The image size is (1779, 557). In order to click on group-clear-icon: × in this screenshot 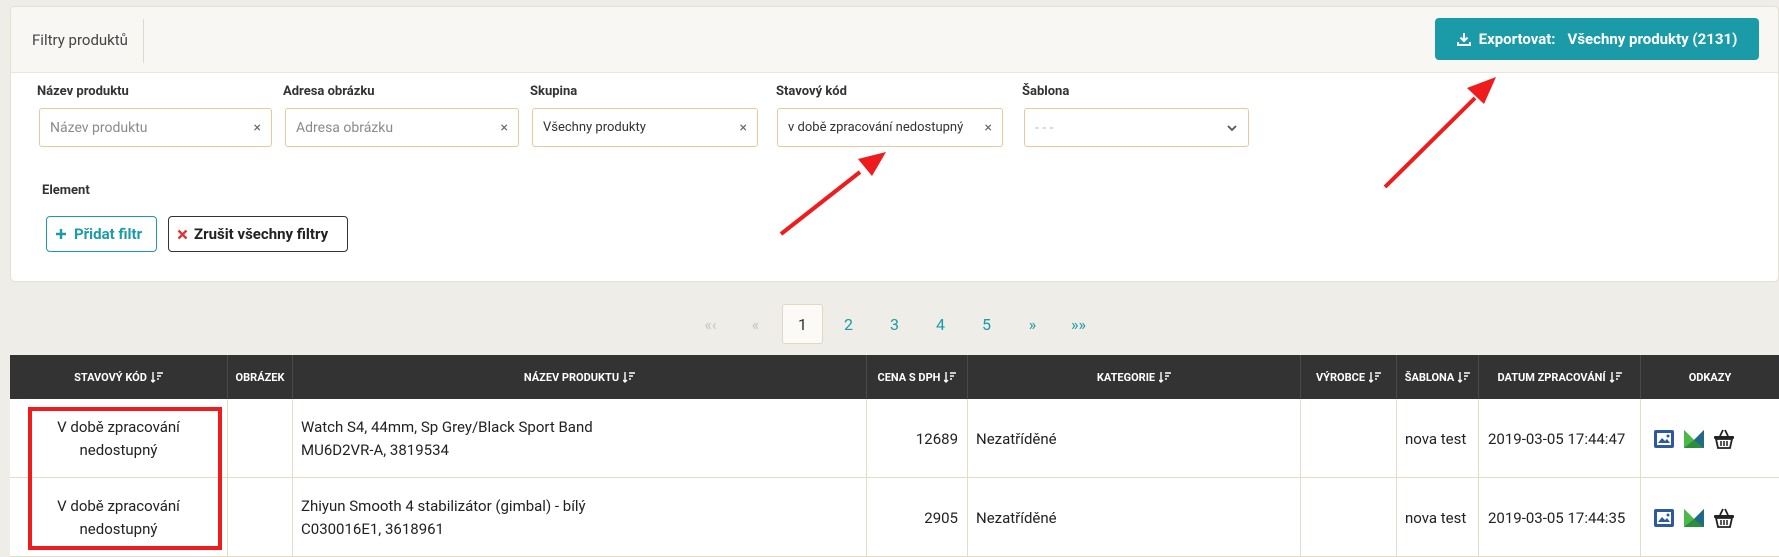, I will do `click(743, 128)`.